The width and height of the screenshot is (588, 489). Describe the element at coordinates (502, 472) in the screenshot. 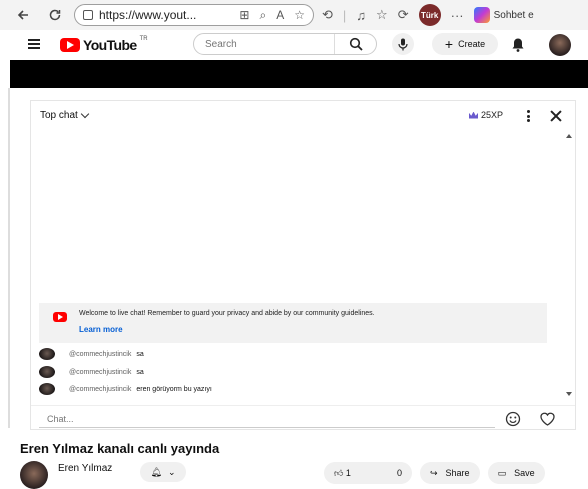

I see `save-icon: ▭` at that location.